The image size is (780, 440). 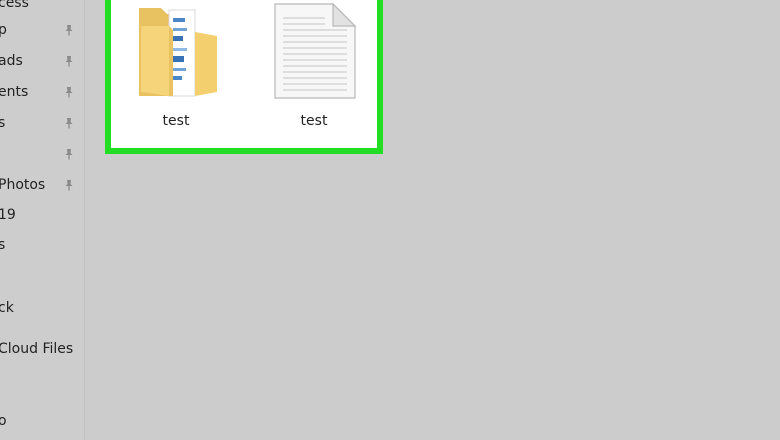 I want to click on nav-item-cloud-files: Cloud Files, so click(x=42, y=349).